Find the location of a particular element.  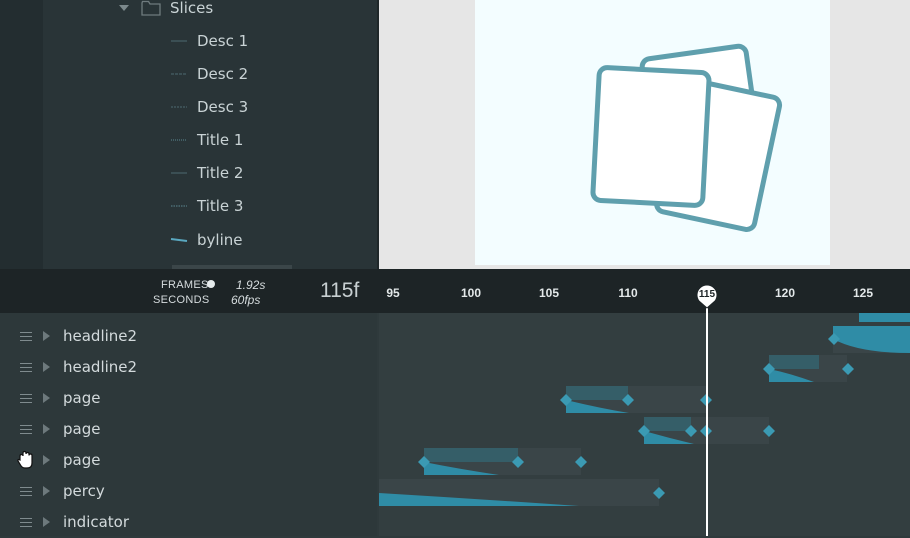

ruler-tick: 100 is located at coordinates (471, 293).